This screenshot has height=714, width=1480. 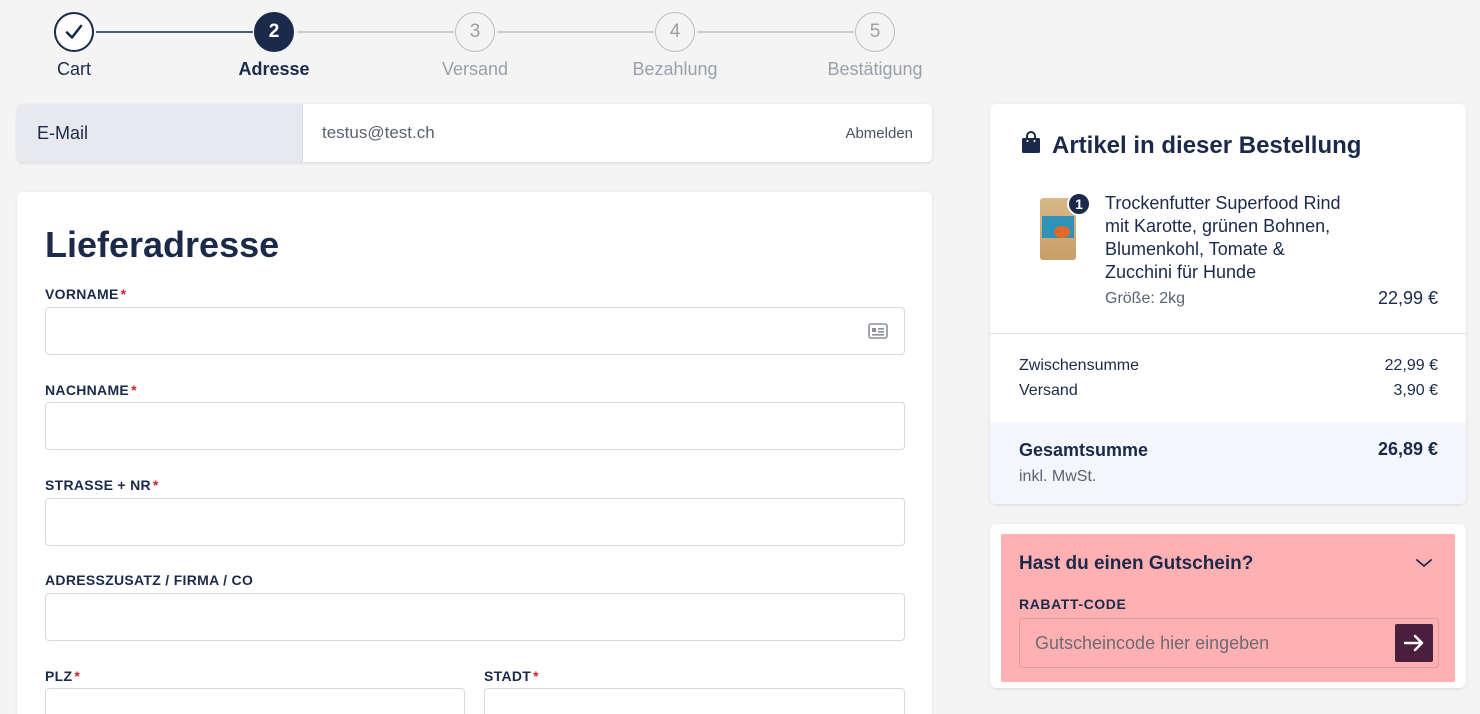 What do you see at coordinates (875, 69) in the screenshot?
I see `step-label: Bestätigung` at bounding box center [875, 69].